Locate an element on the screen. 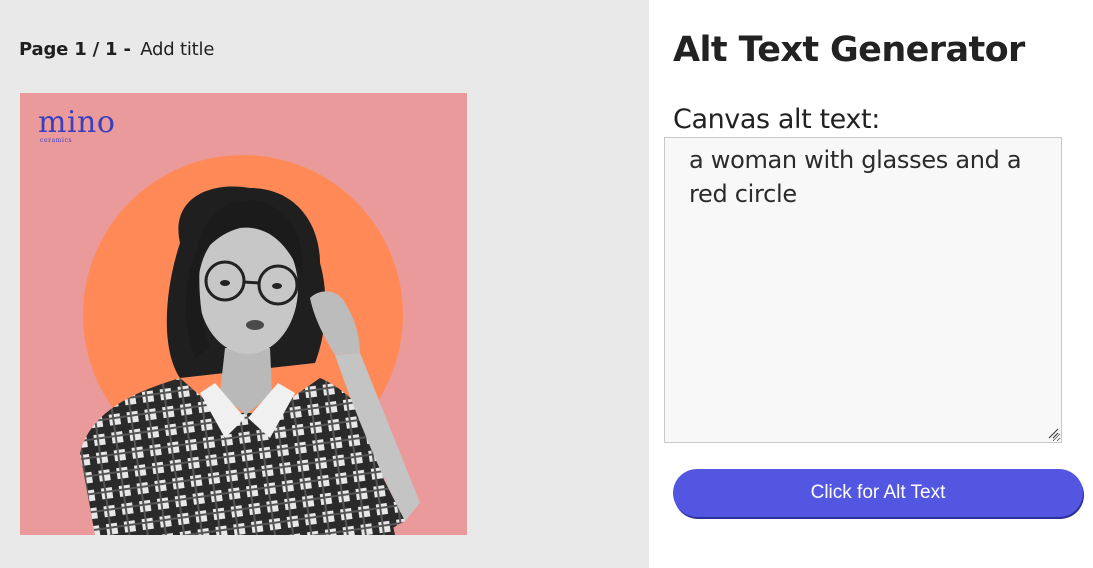  mino-logo: mino ceramics is located at coordinates (77, 125).